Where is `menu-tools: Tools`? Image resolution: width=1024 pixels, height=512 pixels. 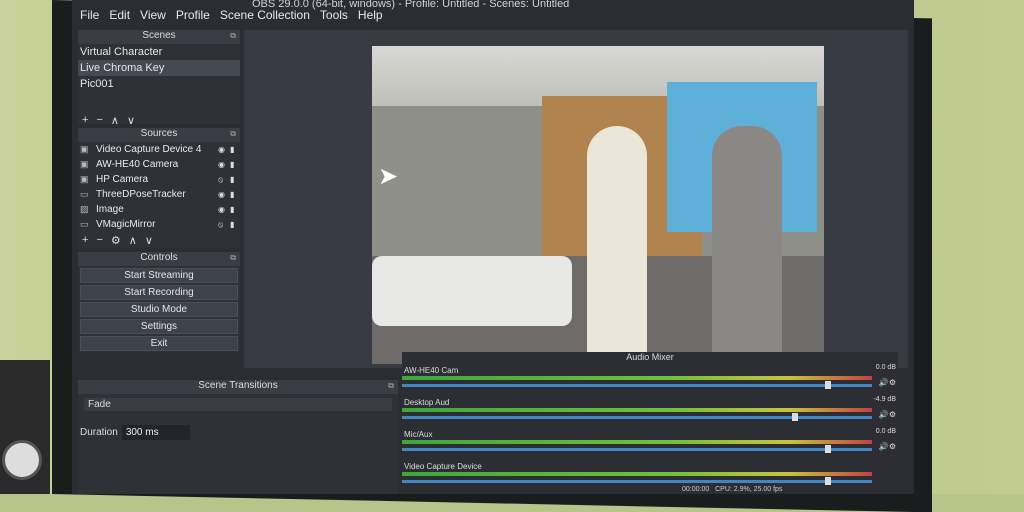
menu-tools: Tools is located at coordinates (334, 17).